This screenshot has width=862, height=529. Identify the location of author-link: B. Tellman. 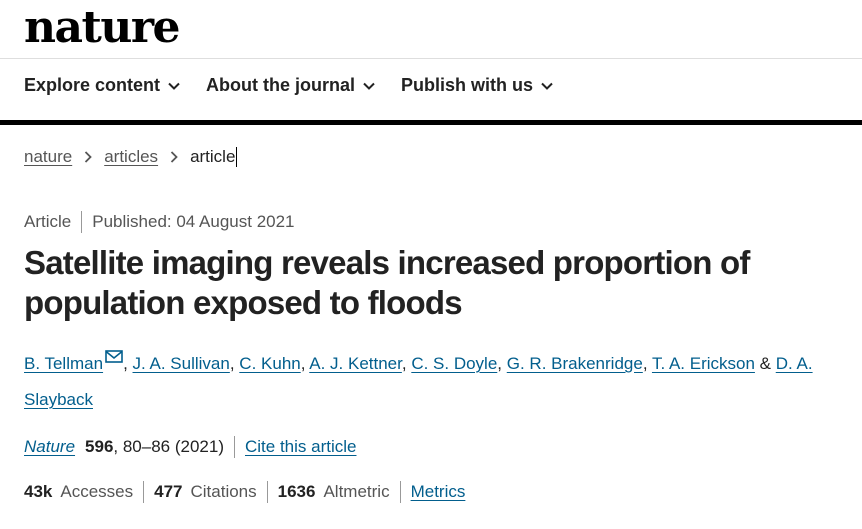
(63, 363).